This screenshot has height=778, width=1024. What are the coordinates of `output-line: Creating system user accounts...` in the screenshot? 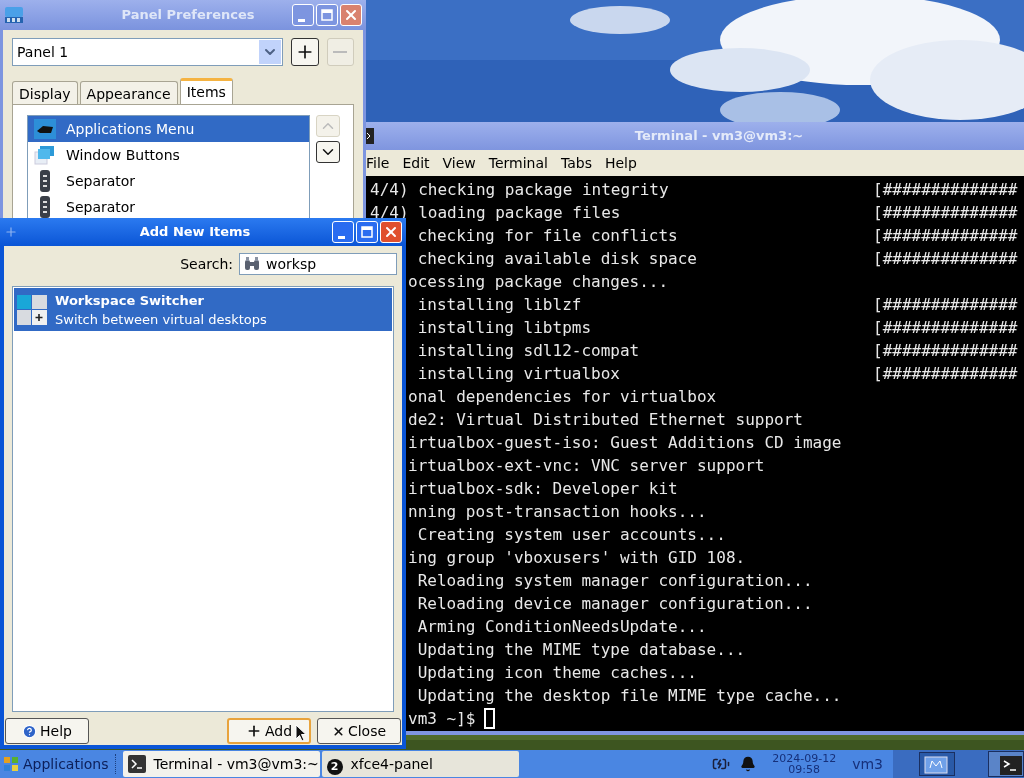 It's located at (571, 534).